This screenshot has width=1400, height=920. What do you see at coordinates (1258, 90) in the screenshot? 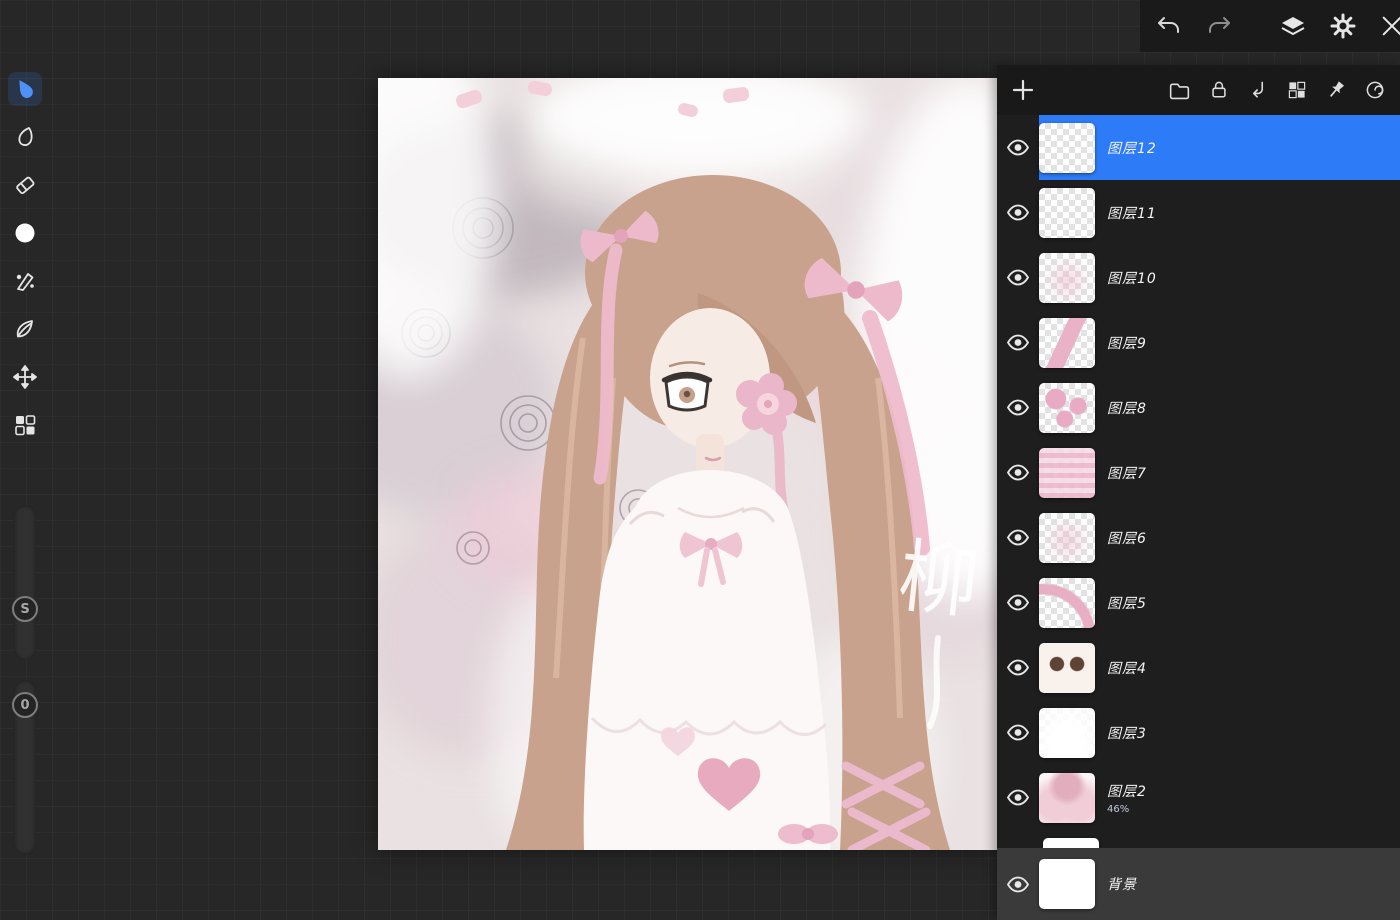
I see `import-icon` at bounding box center [1258, 90].